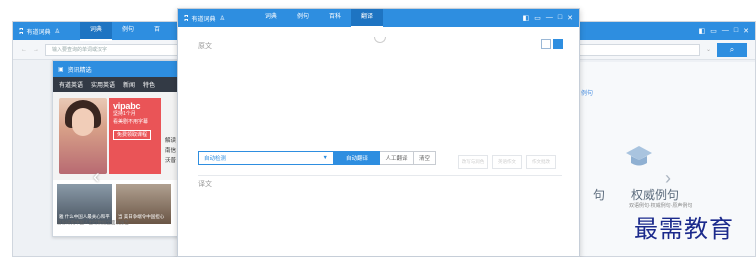  Describe the element at coordinates (143, 204) in the screenshot. I see `news-thumb: 当 美日争端令中国担心` at that location.